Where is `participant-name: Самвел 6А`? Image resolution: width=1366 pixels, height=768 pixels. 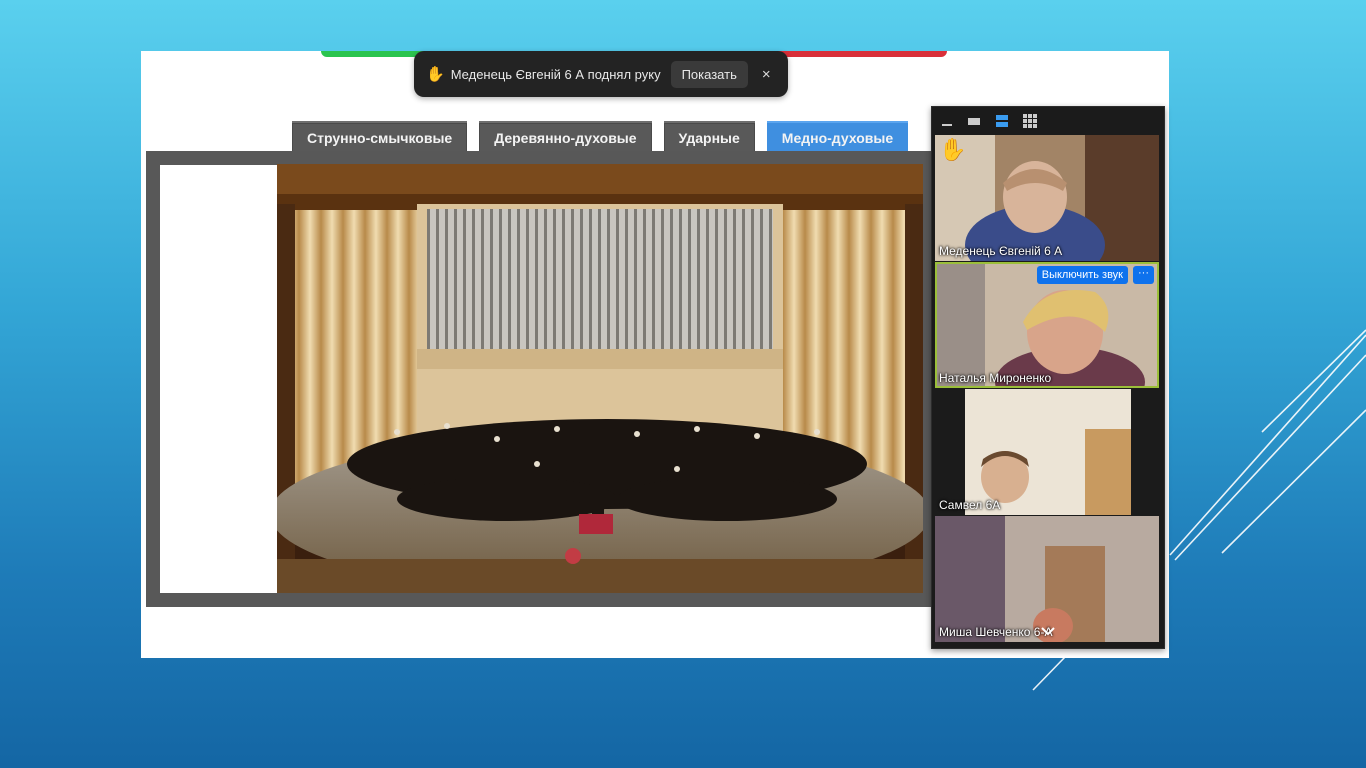 participant-name: Самвел 6А is located at coordinates (970, 505).